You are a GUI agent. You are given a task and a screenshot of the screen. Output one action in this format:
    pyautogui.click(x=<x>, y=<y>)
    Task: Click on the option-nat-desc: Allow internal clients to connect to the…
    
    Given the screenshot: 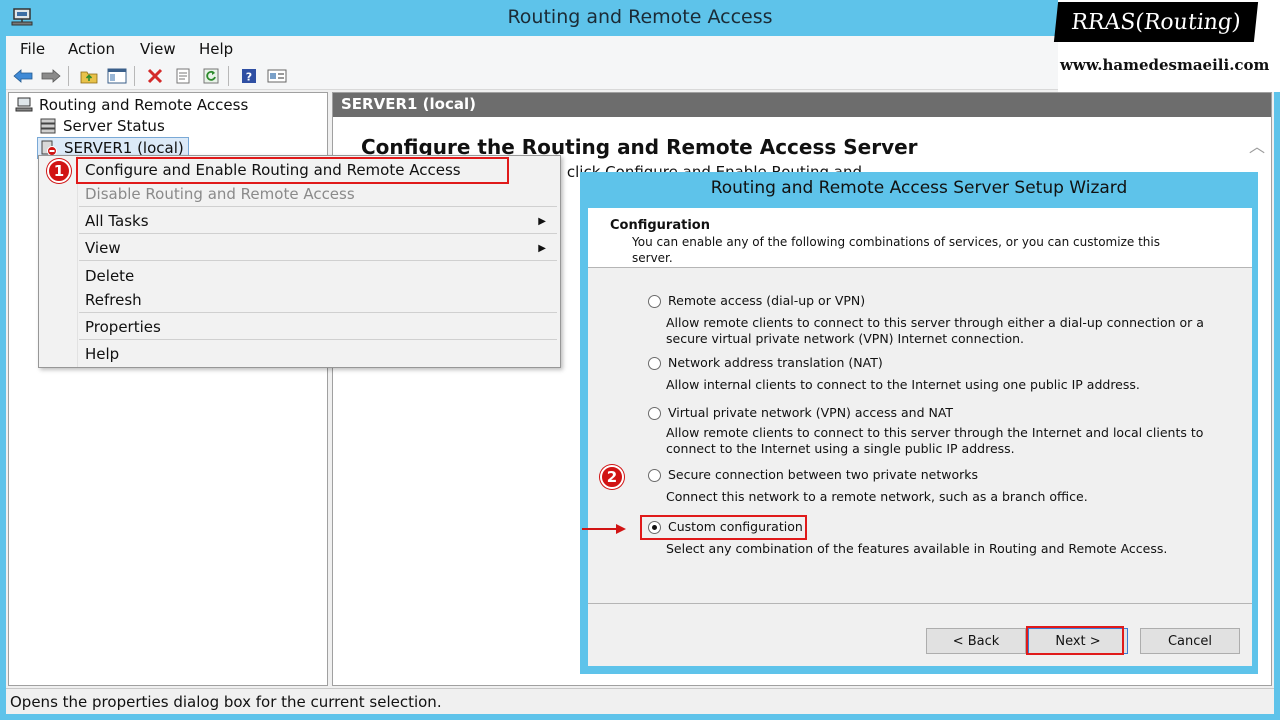 What is the action you would take?
    pyautogui.click(x=903, y=384)
    